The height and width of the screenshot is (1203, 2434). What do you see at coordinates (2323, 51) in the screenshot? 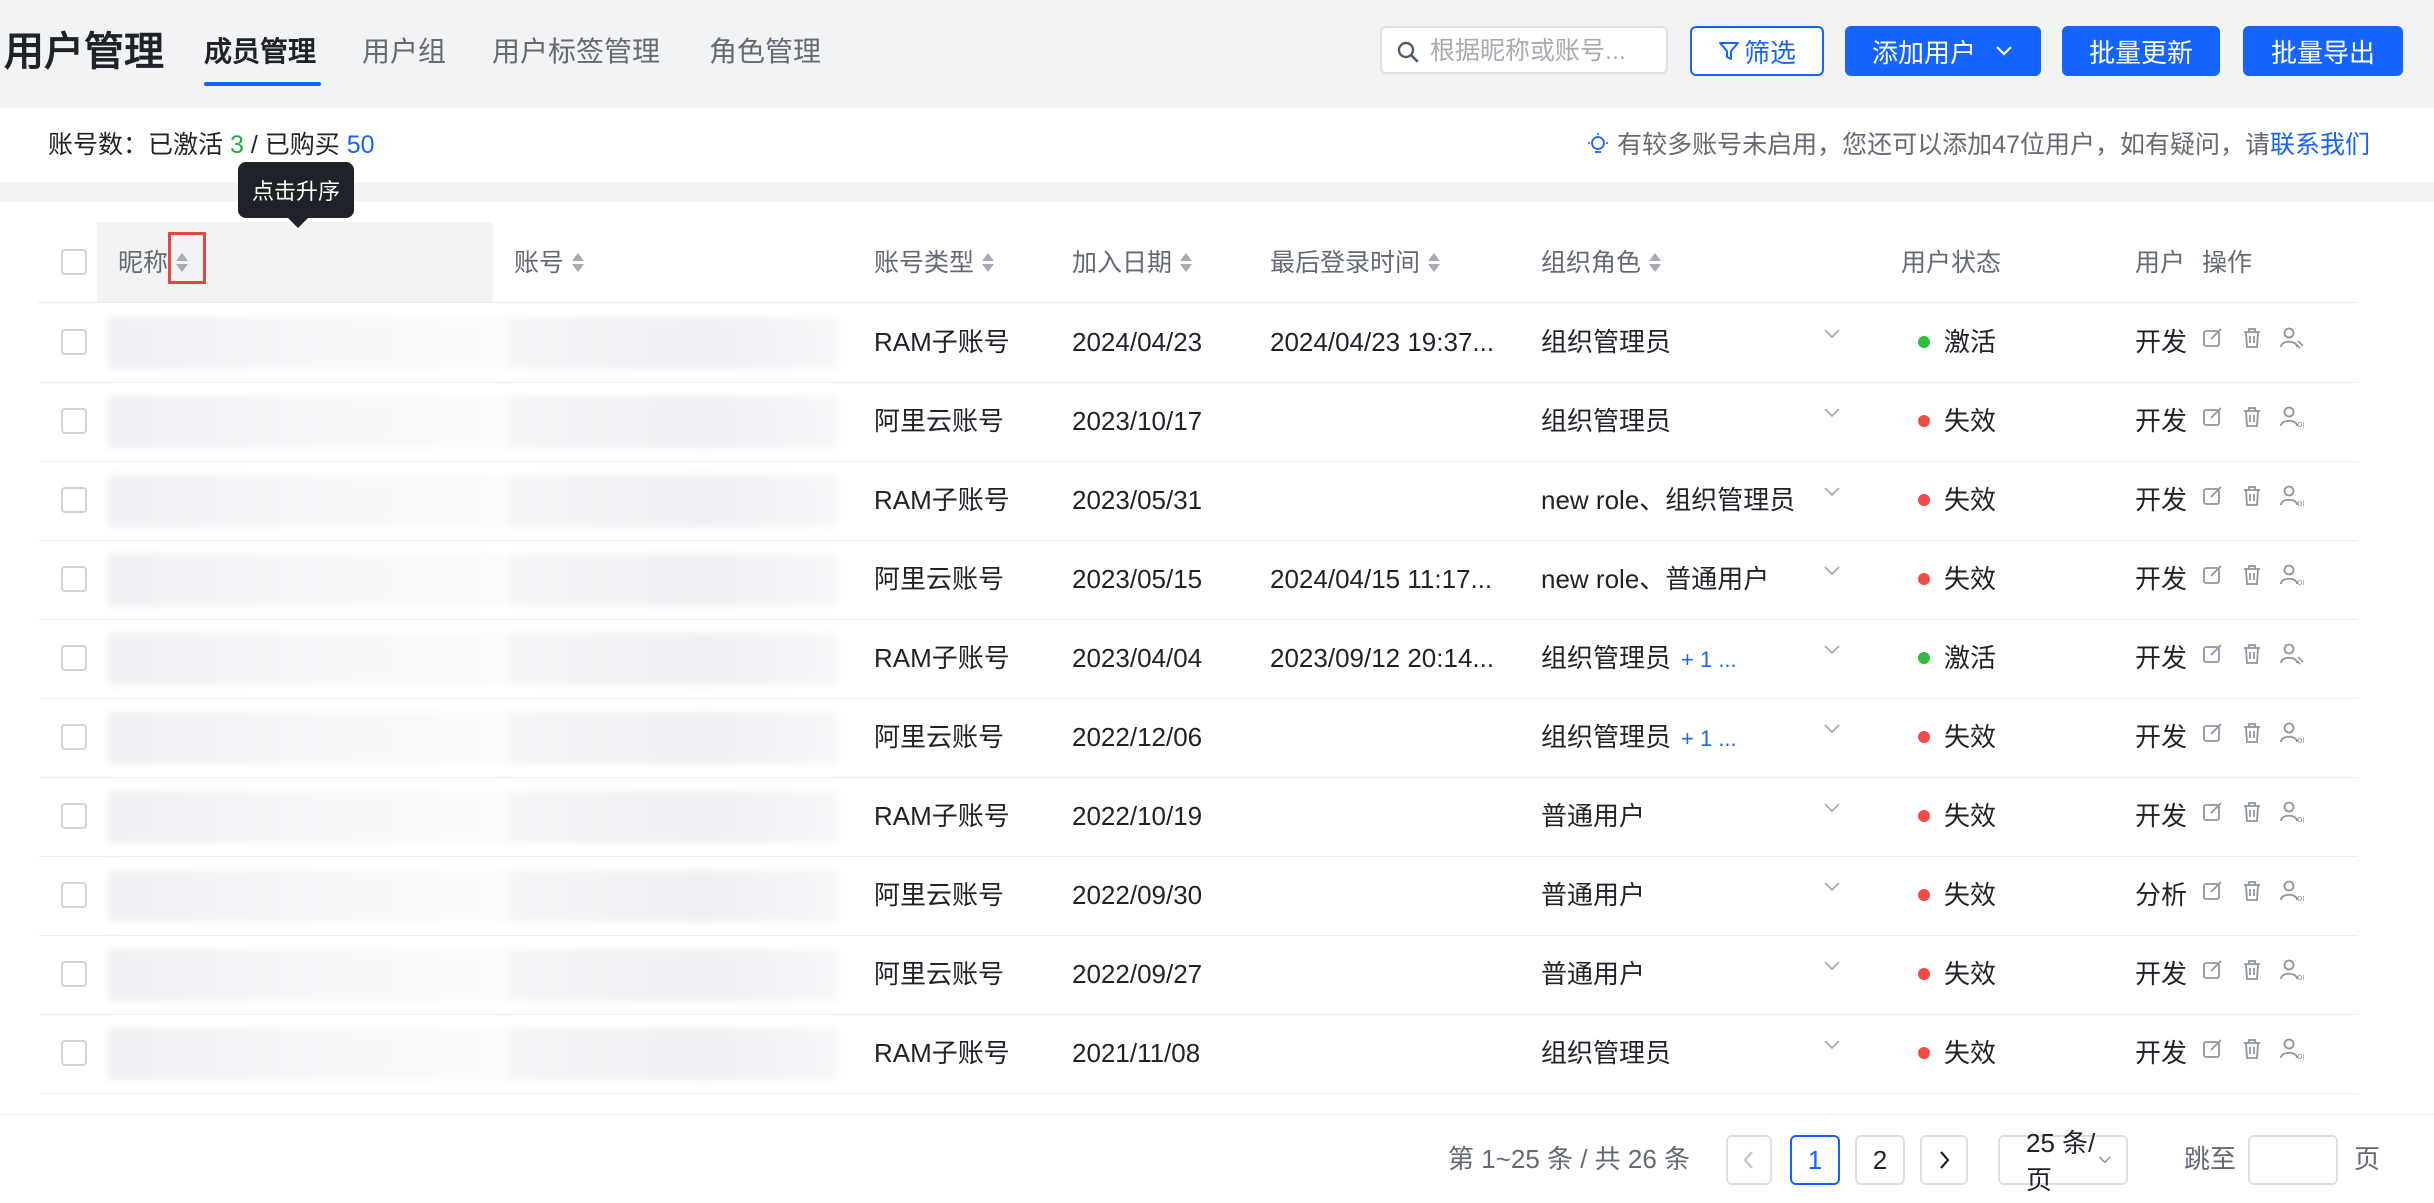
I see `batch-export-button: 批量导出` at bounding box center [2323, 51].